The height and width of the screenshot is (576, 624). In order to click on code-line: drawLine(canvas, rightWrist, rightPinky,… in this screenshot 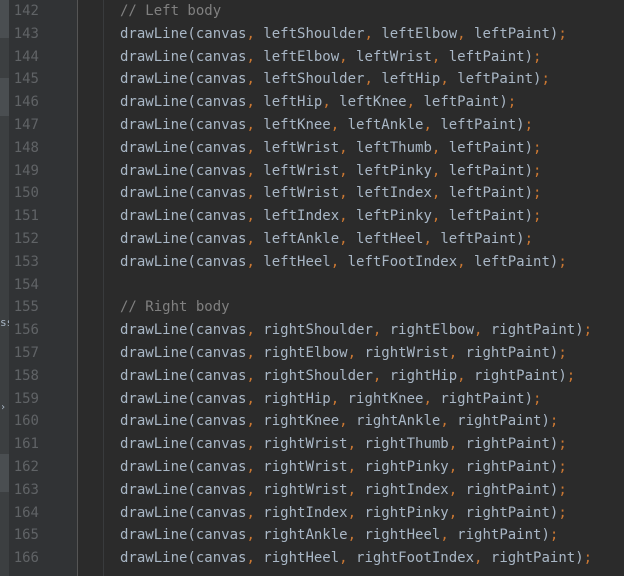, I will do `click(343, 467)`.